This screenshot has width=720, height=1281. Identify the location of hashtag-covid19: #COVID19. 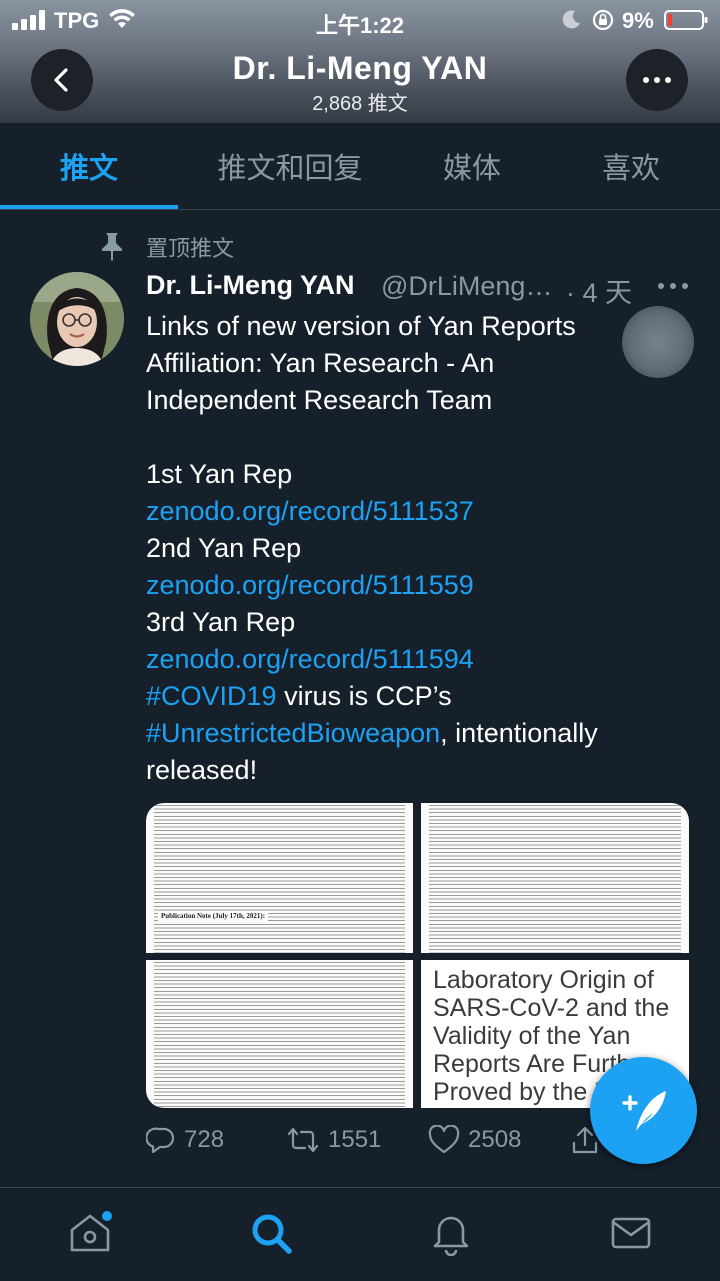
(211, 696).